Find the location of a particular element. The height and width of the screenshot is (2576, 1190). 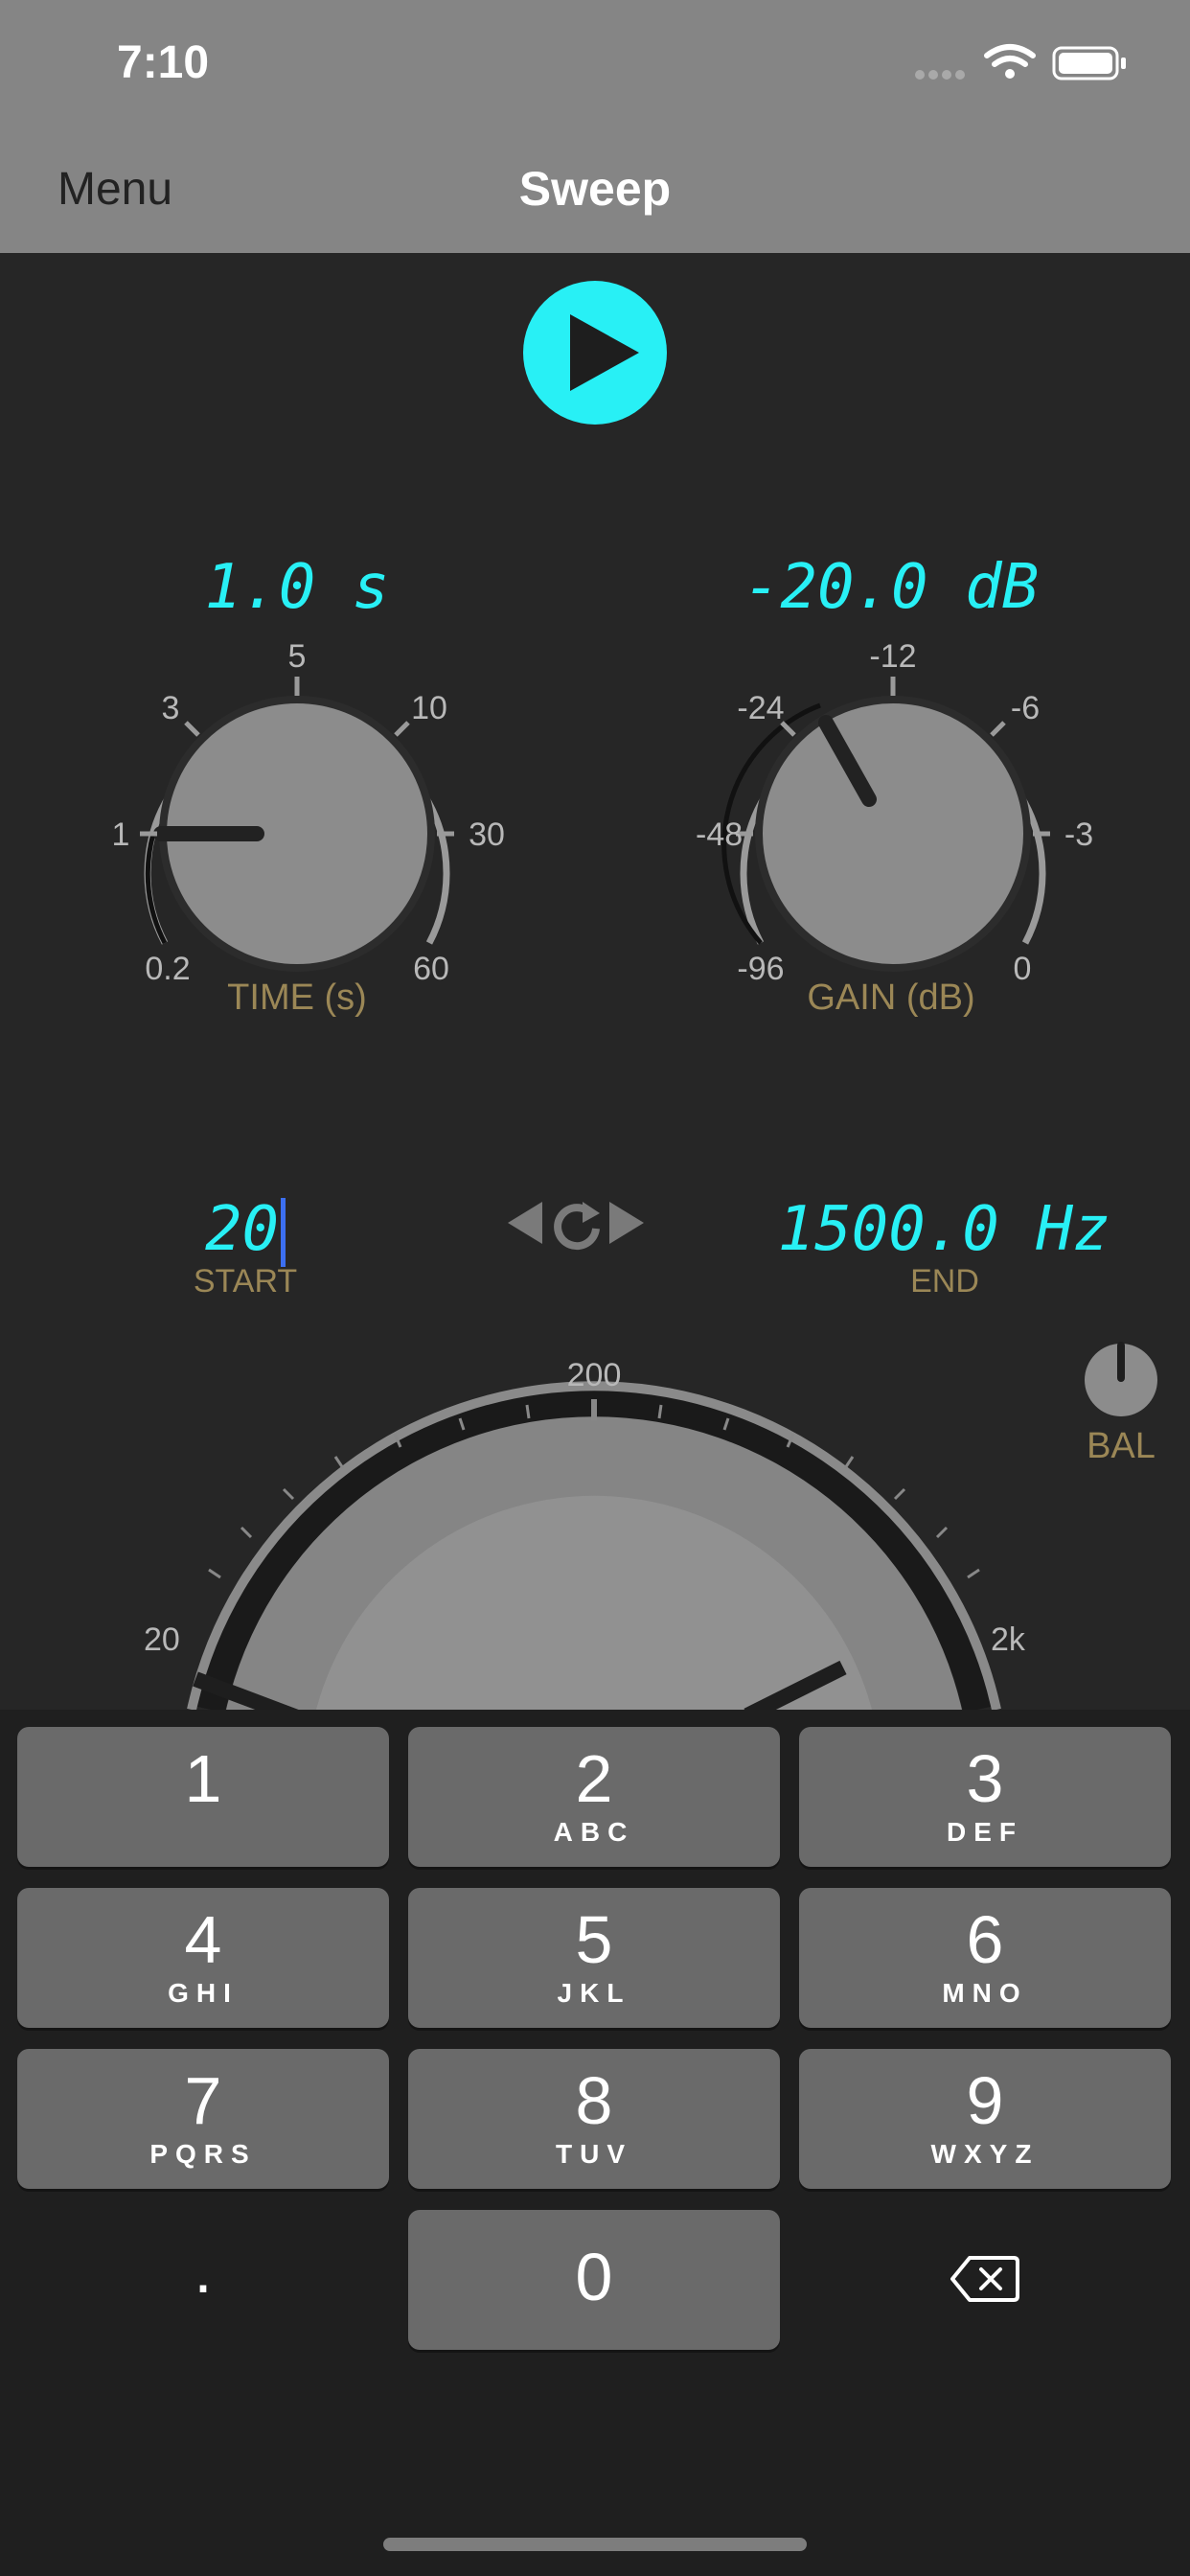

menu-button: Menu is located at coordinates (115, 189).